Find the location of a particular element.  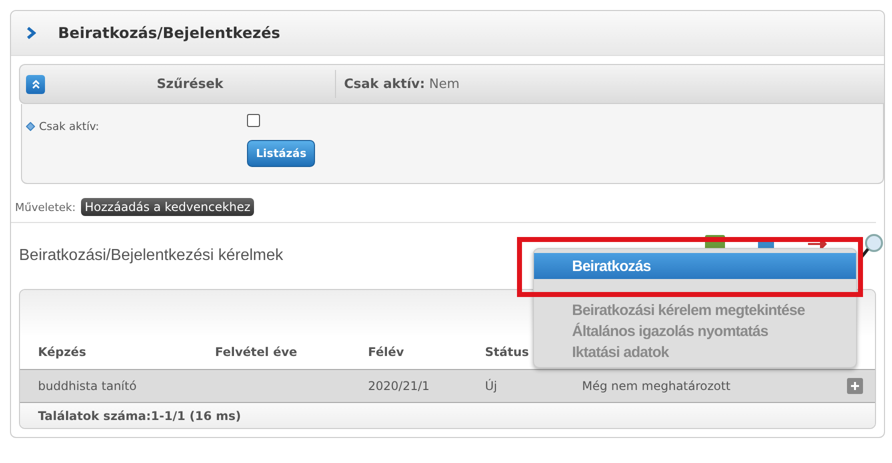

table-row: buddhista tanító 2020/21/1 Új Még nem meghatározott is located at coordinates (447, 386).